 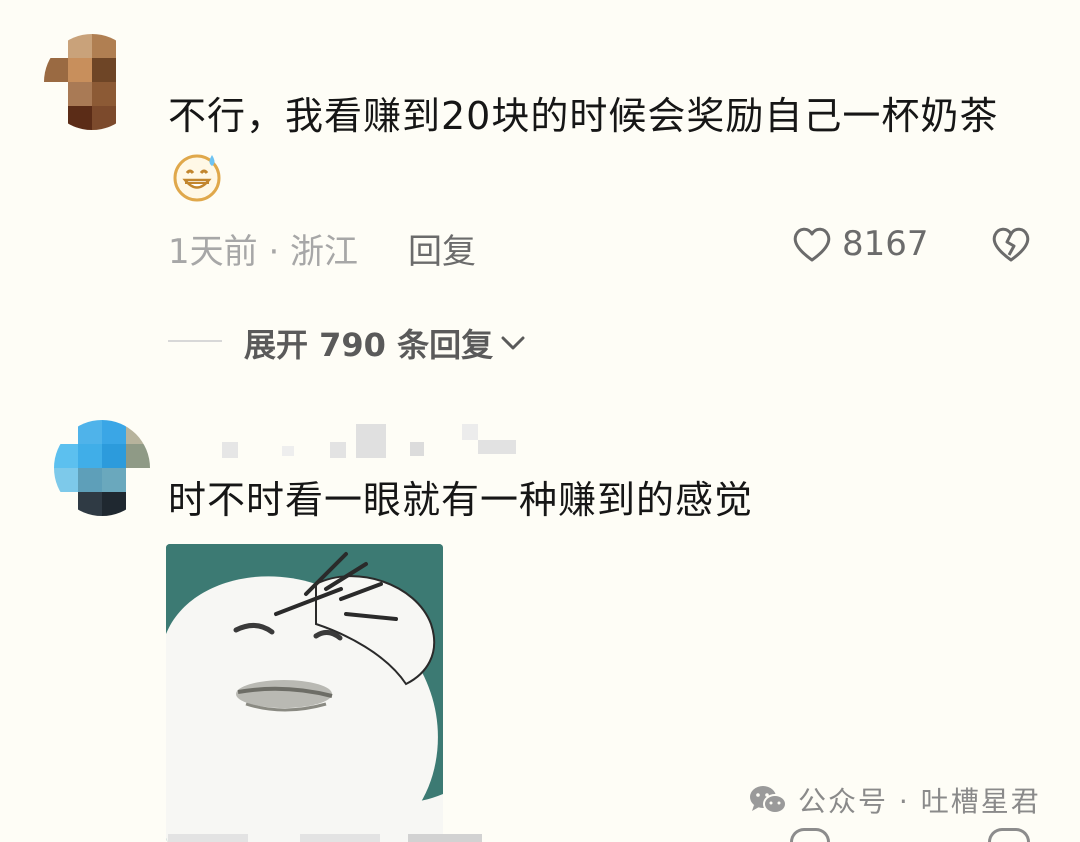 I want to click on like-button: 8167, so click(x=859, y=244).